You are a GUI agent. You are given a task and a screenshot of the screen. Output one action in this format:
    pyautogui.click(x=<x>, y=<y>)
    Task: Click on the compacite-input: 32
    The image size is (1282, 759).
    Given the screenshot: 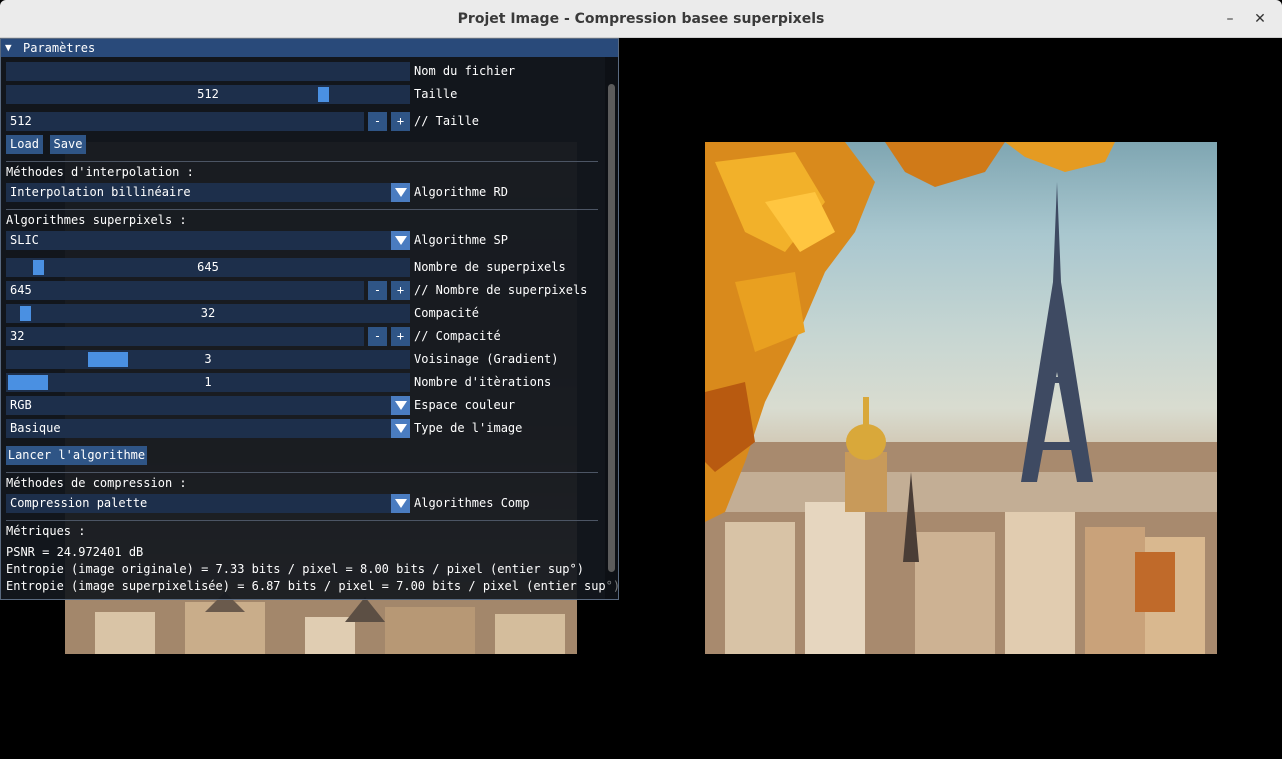 What is the action you would take?
    pyautogui.click(x=185, y=336)
    